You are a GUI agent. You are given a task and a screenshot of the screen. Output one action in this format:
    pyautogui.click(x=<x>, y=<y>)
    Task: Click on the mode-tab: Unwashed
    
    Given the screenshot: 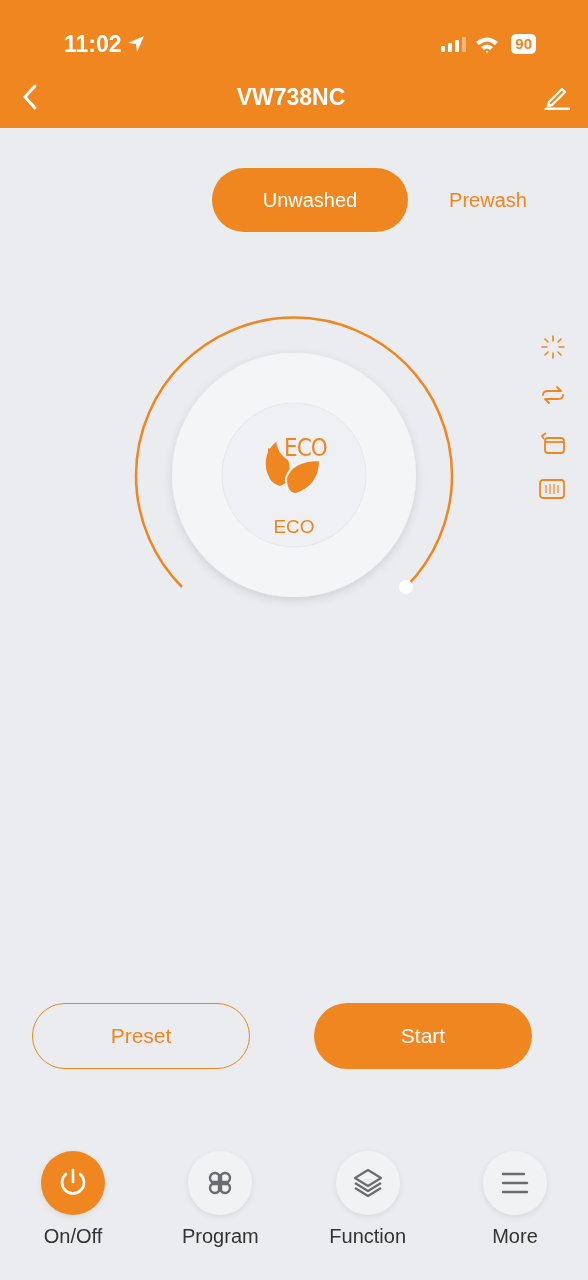 What is the action you would take?
    pyautogui.click(x=310, y=200)
    